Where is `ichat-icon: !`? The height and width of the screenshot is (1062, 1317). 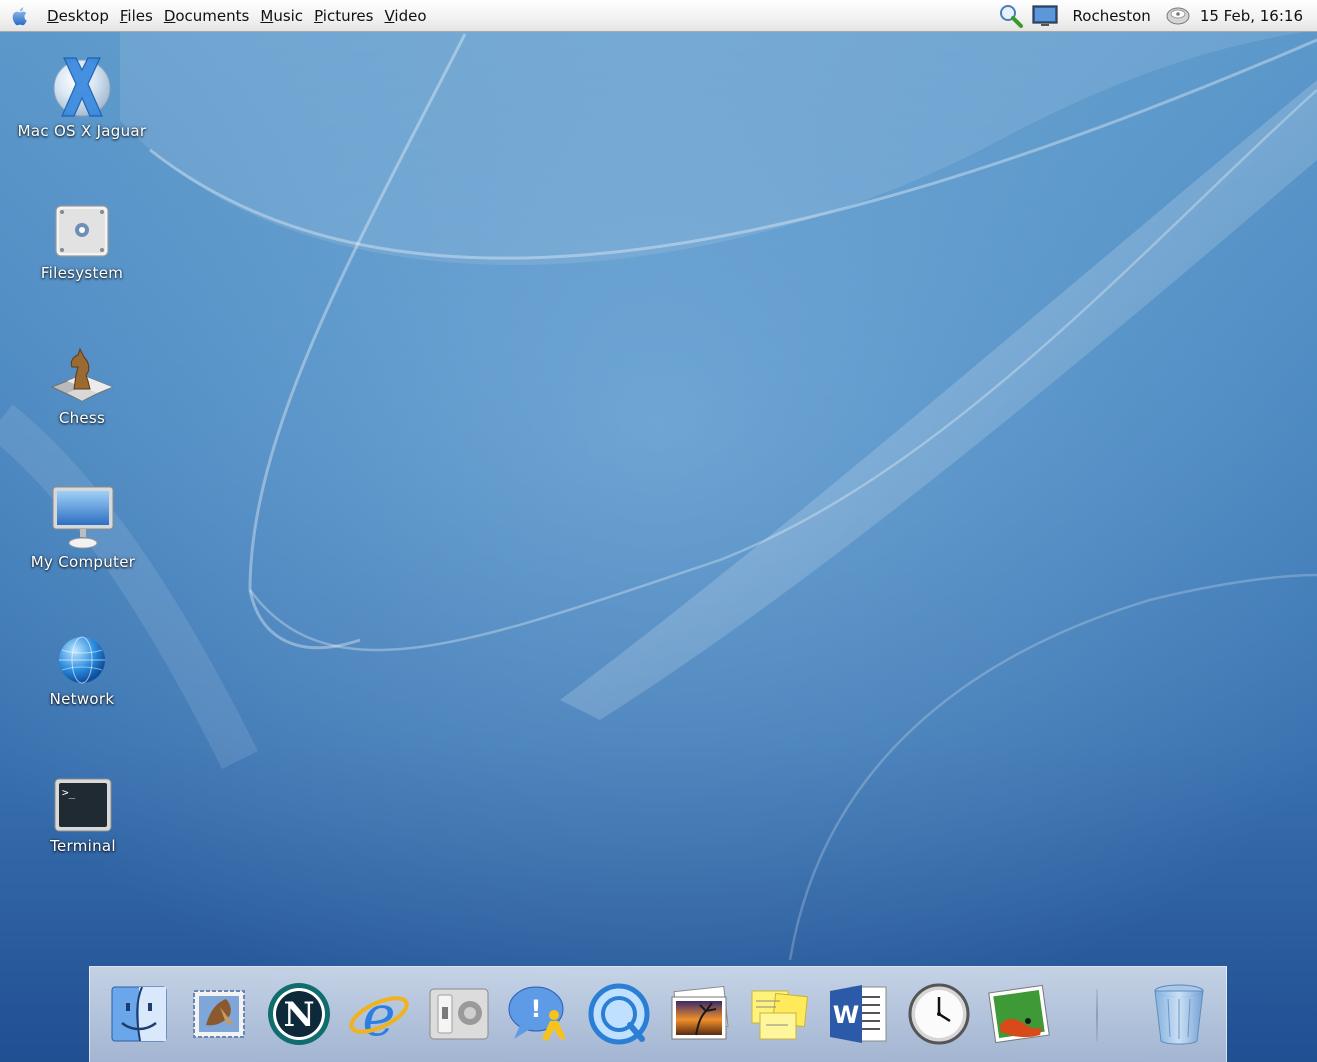 ichat-icon: ! is located at coordinates (537, 1013).